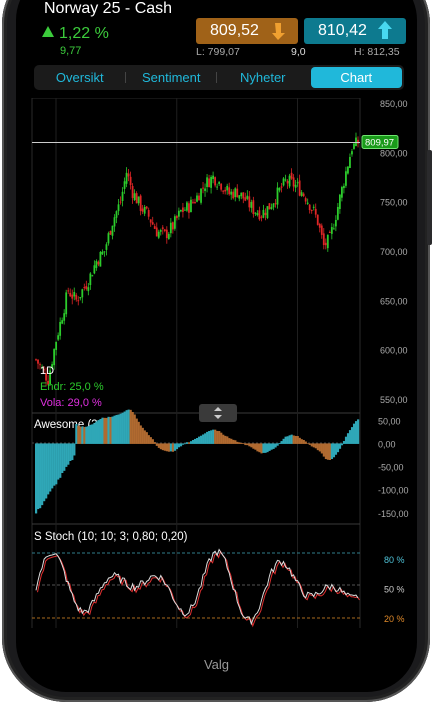  What do you see at coordinates (394, 589) in the screenshot?
I see `stoch-y-label: 50 %` at bounding box center [394, 589].